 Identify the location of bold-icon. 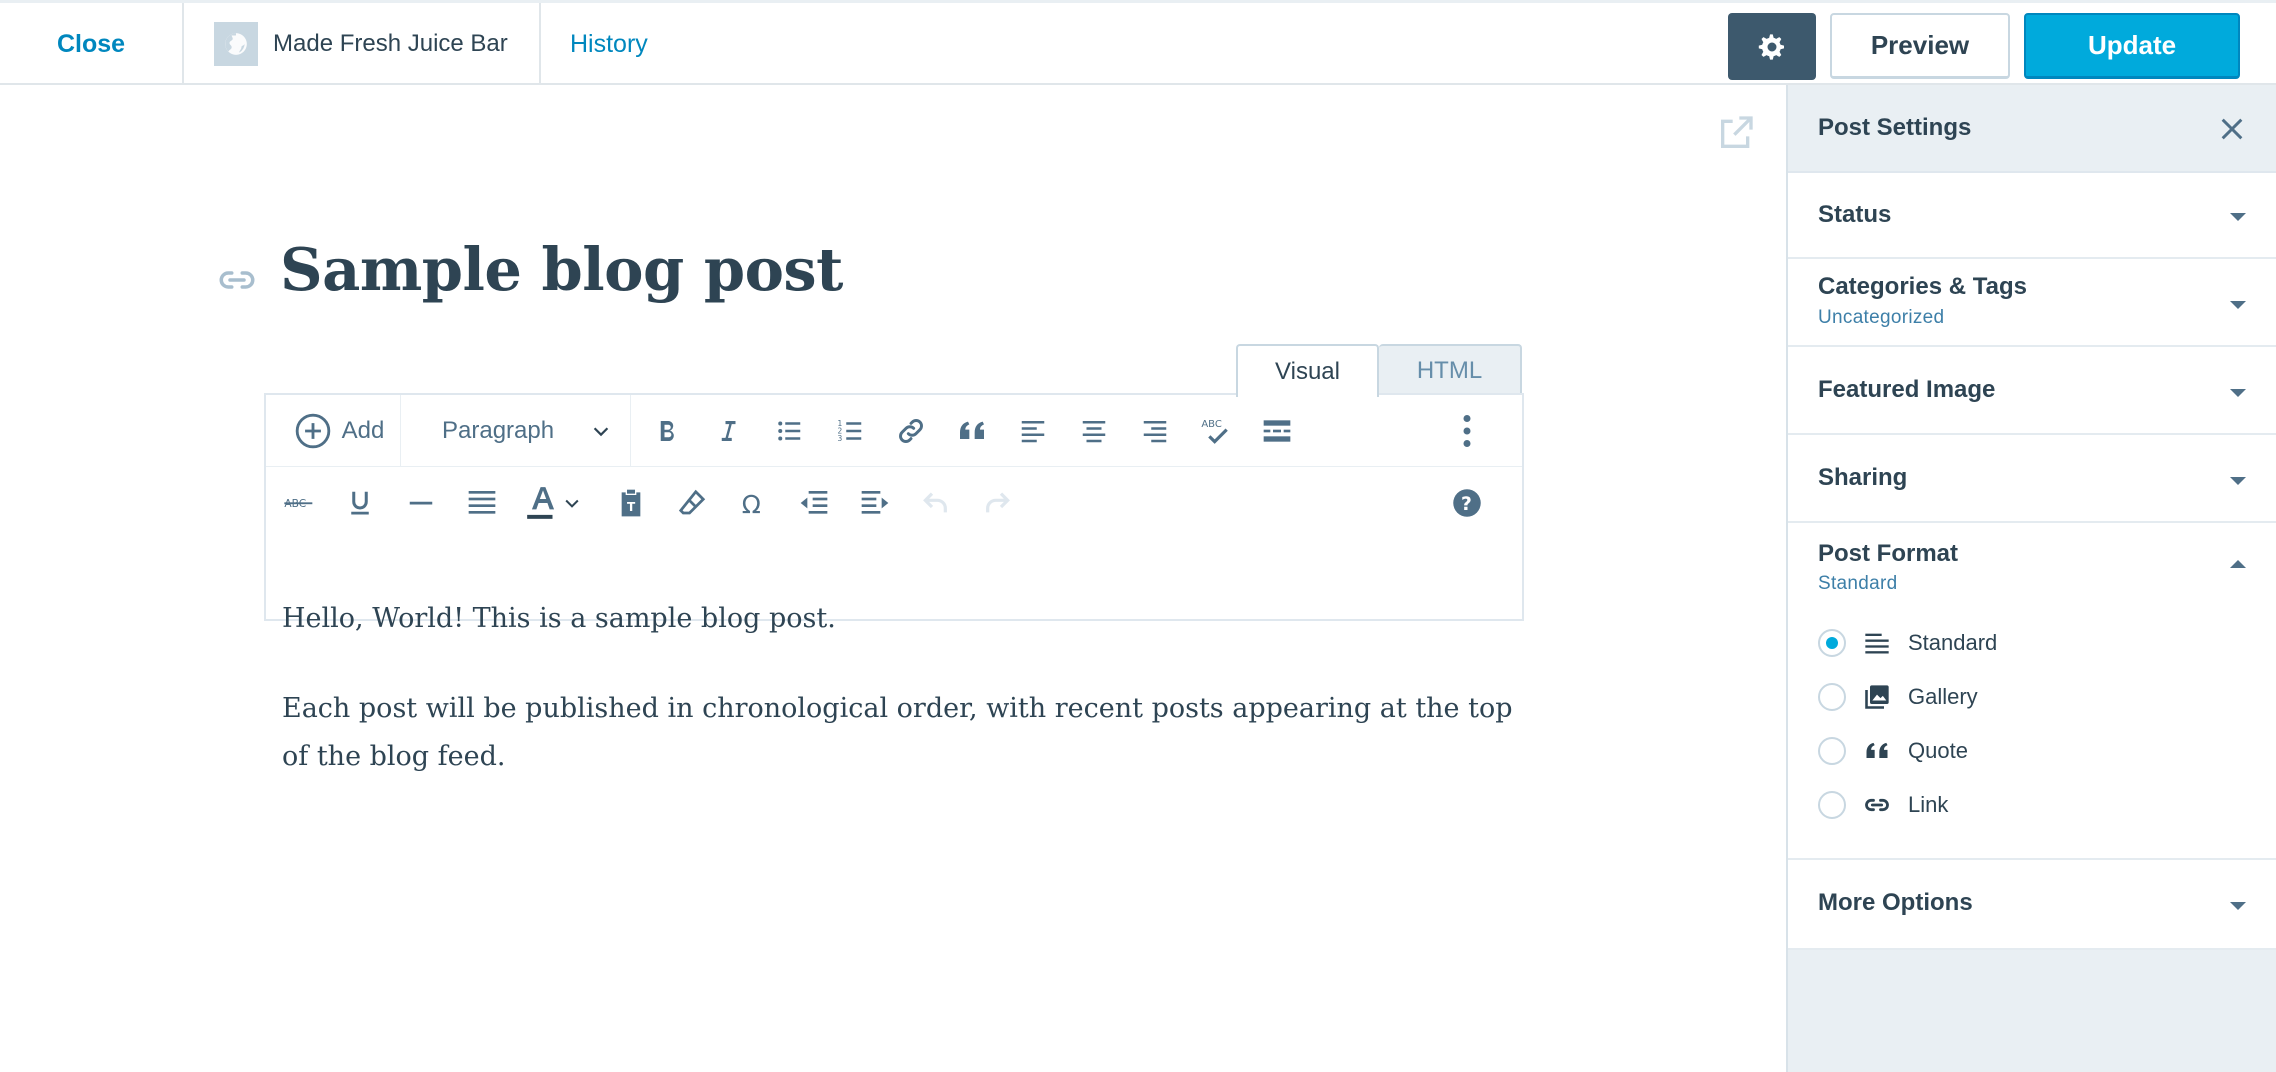
(667, 431).